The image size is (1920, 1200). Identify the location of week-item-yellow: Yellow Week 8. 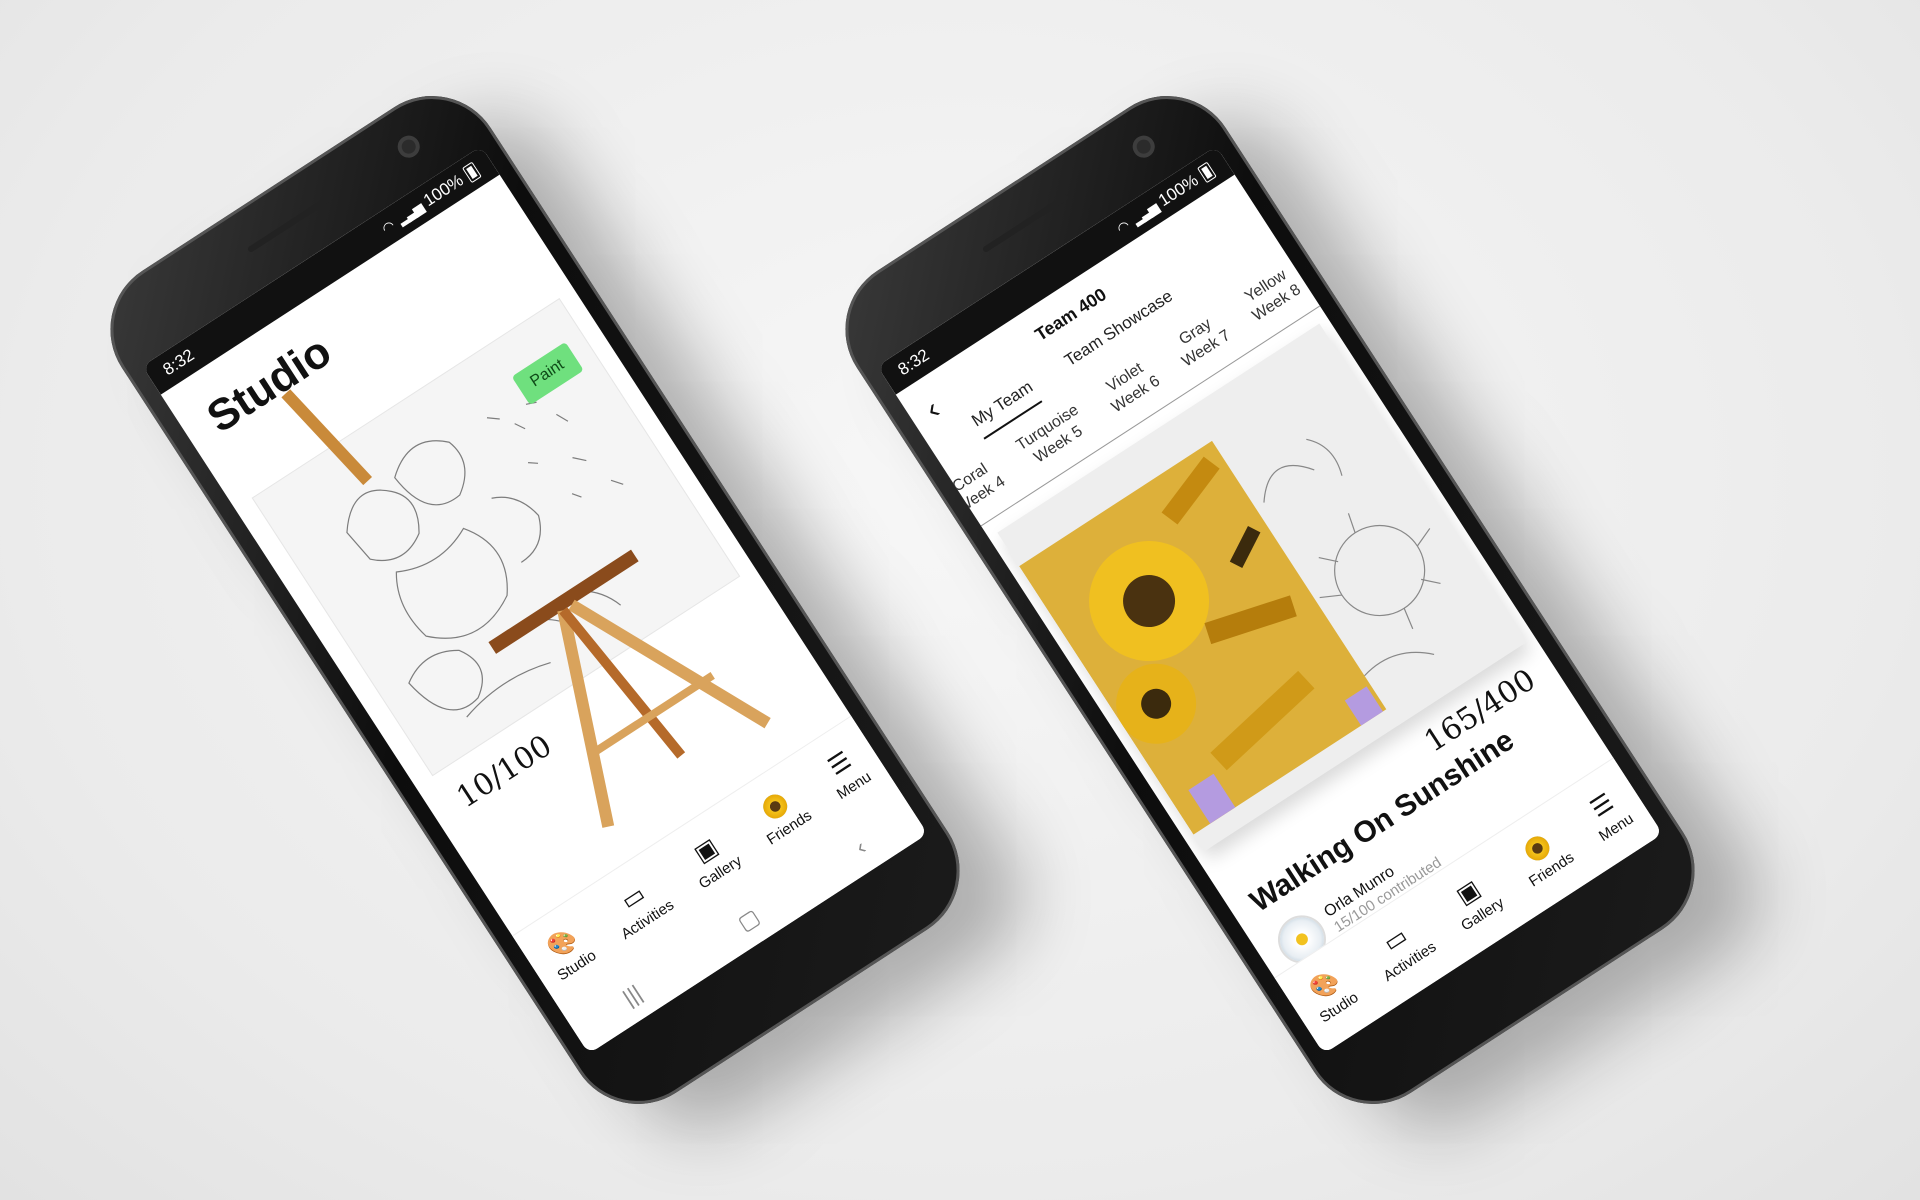
(1271, 295).